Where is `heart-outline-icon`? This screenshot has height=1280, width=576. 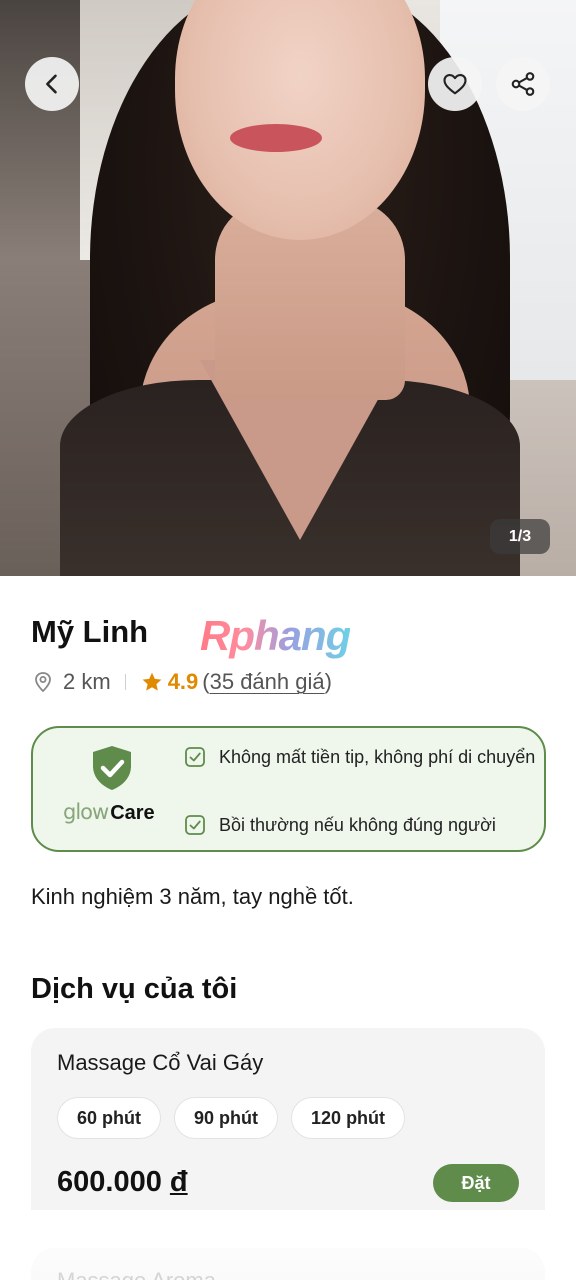 heart-outline-icon is located at coordinates (455, 84).